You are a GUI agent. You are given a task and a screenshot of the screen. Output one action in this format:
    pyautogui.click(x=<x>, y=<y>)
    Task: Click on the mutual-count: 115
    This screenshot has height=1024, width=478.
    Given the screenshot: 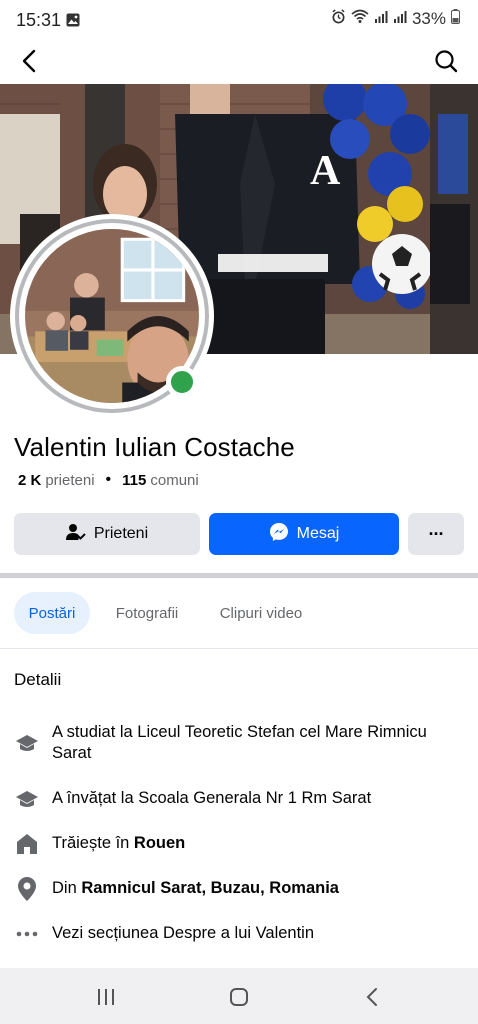 What is the action you would take?
    pyautogui.click(x=134, y=480)
    